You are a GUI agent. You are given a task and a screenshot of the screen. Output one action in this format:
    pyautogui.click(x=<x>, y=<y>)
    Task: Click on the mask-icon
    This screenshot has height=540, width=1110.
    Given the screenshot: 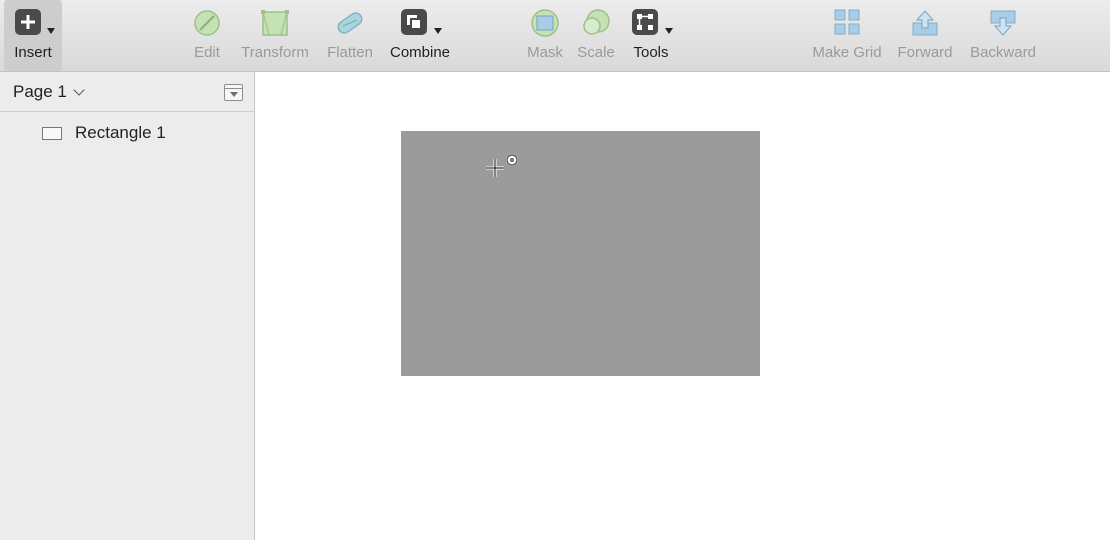 What is the action you would take?
    pyautogui.click(x=545, y=23)
    